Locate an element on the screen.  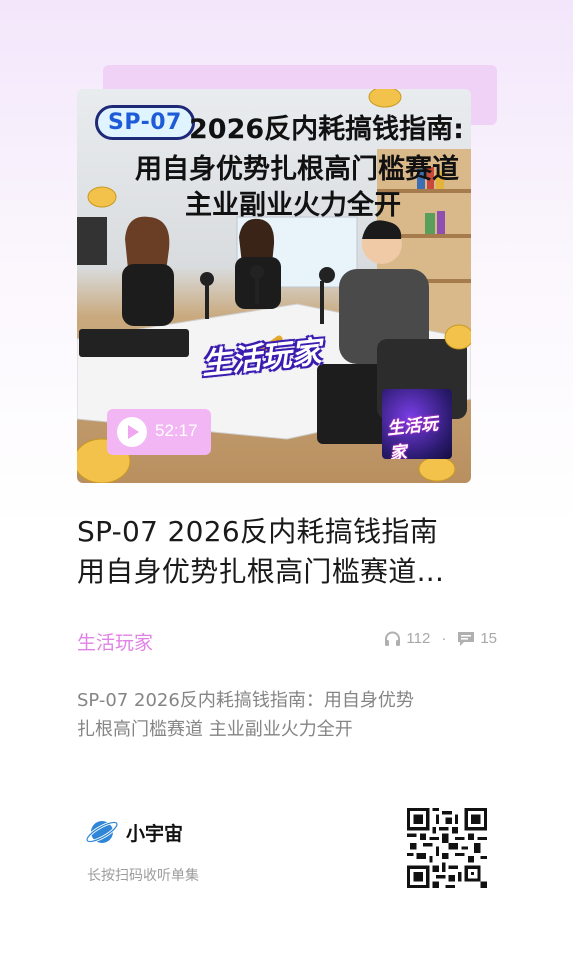
episode-description: SP-07 2026反内耗搞钱指南：用自身优势 扎根高门槛赛道 主业副业火力全开 is located at coordinates (287, 715).